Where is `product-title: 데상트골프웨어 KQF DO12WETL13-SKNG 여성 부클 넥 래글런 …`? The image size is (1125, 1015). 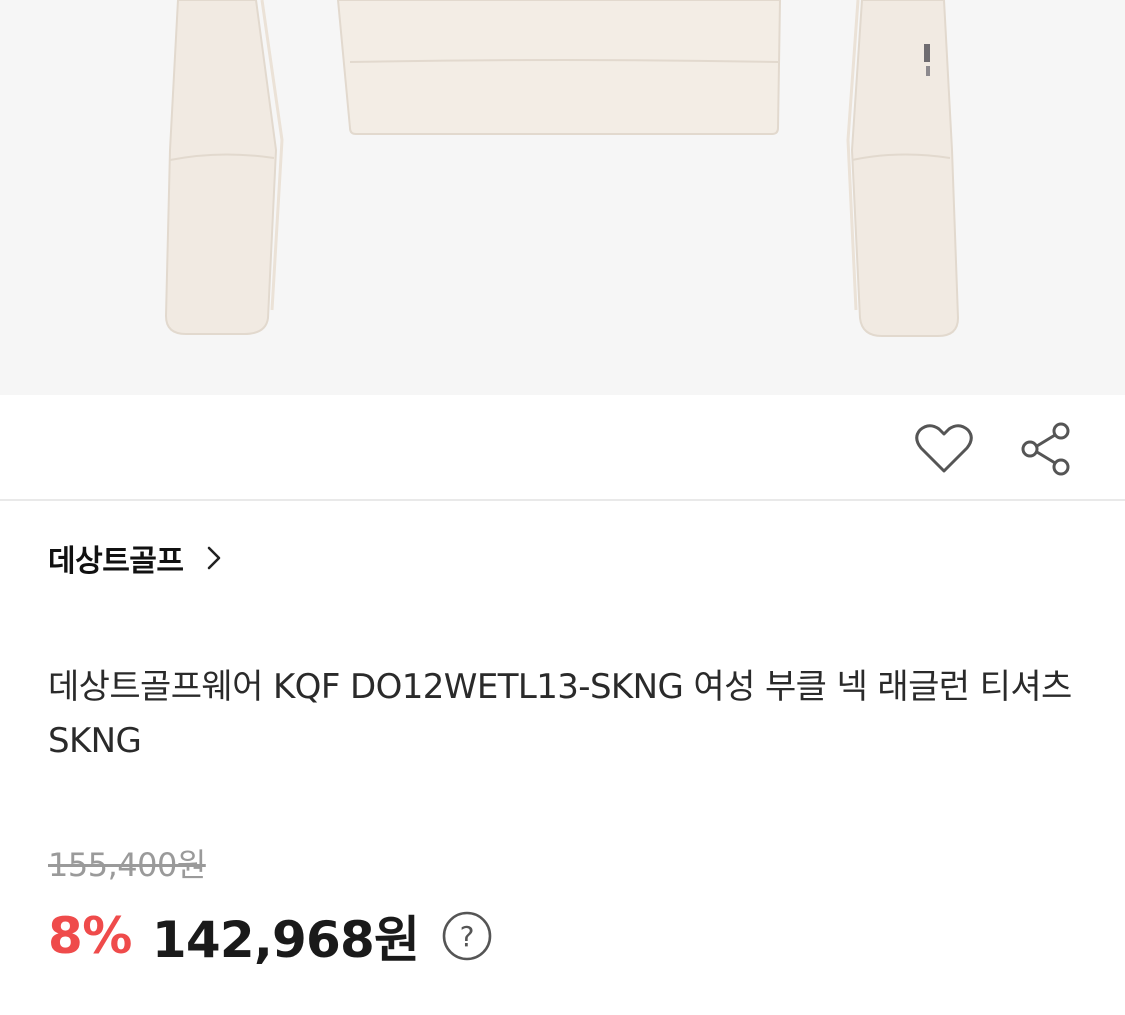 product-title: 데상트골프웨어 KQF DO12WETL13-SKNG 여성 부클 넥 래글런 … is located at coordinates (560, 714).